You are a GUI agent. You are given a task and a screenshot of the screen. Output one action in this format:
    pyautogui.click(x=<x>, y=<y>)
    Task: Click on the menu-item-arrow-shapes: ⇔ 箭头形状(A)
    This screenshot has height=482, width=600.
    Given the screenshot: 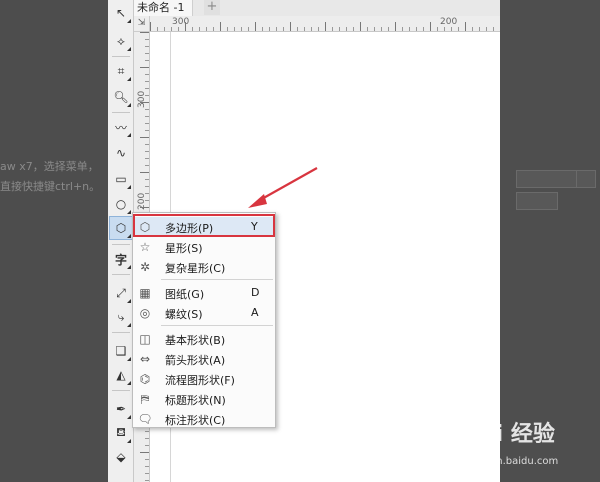 What is the action you would take?
    pyautogui.click(x=204, y=359)
    